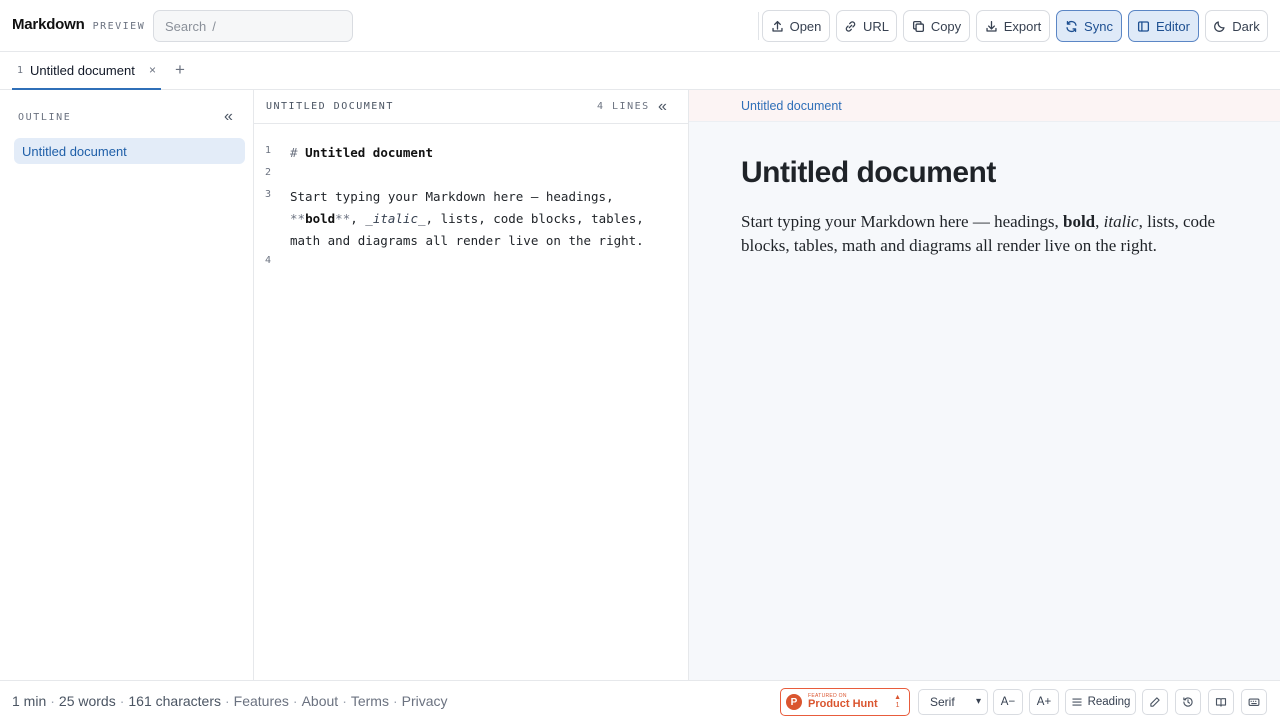 The image size is (1280, 720). I want to click on md-heading-text: Untitled document, so click(369, 152).